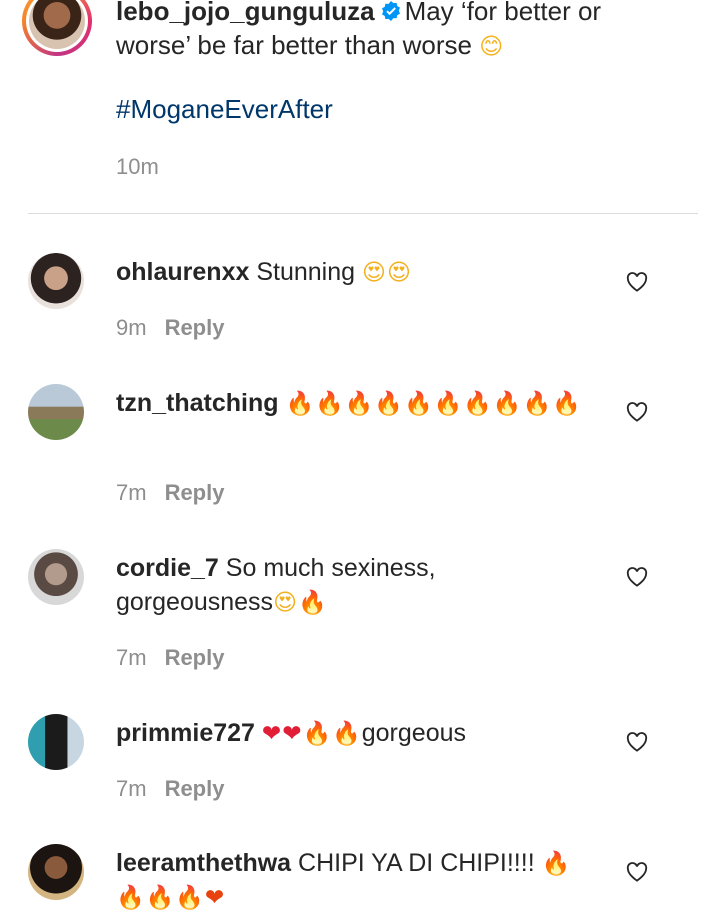 The image size is (720, 914). I want to click on comment-username: primmie727, so click(185, 733).